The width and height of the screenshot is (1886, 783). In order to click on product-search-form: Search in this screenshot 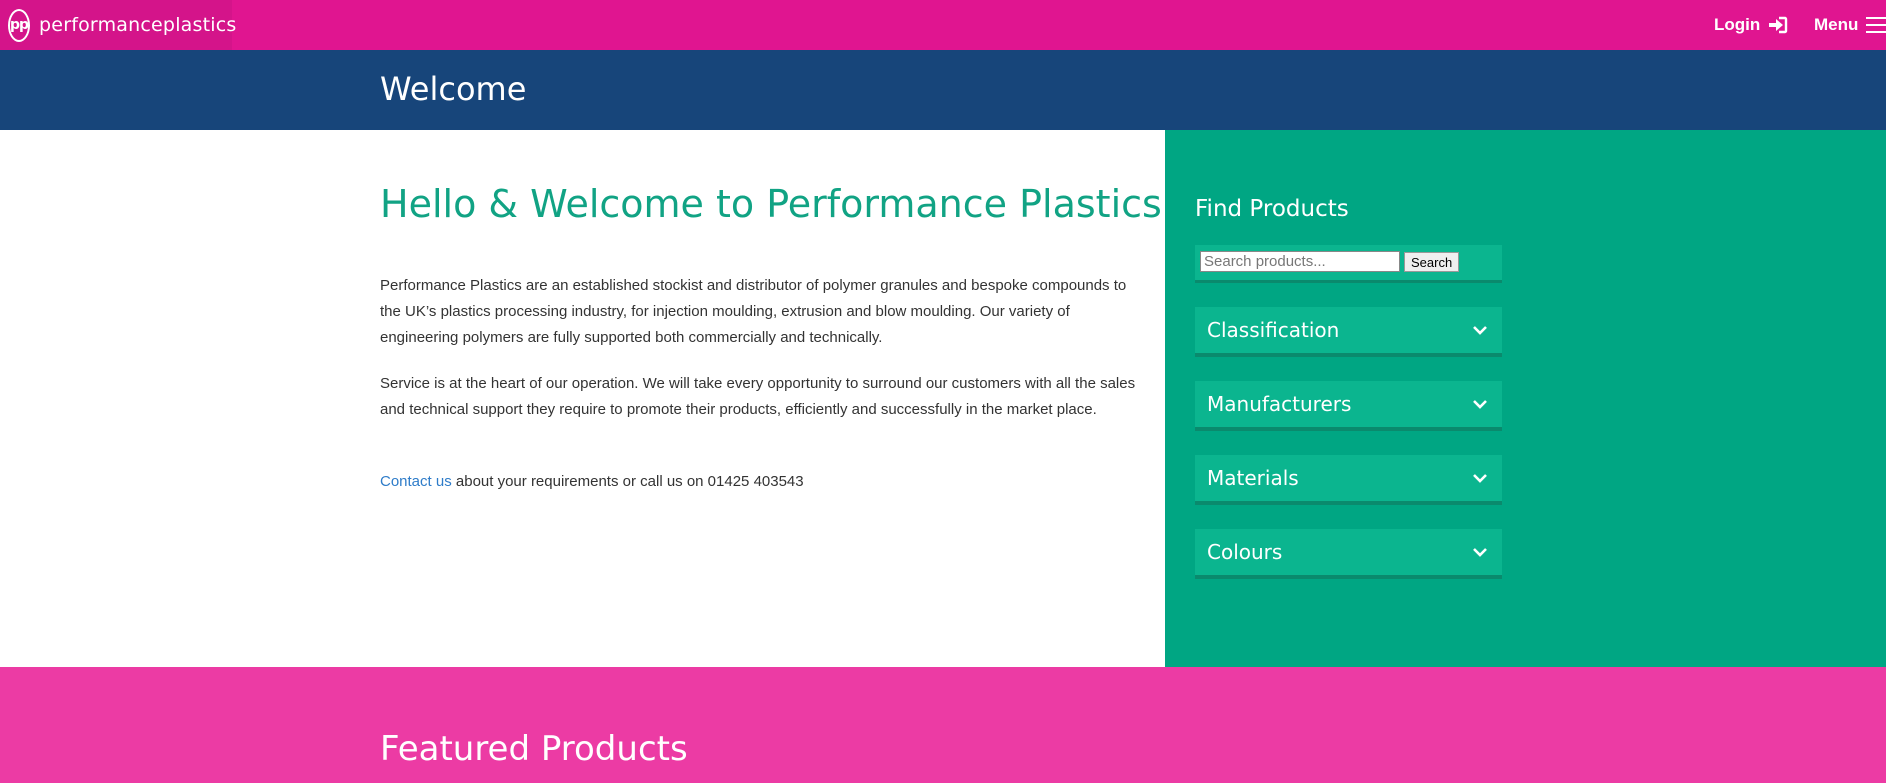, I will do `click(1348, 264)`.